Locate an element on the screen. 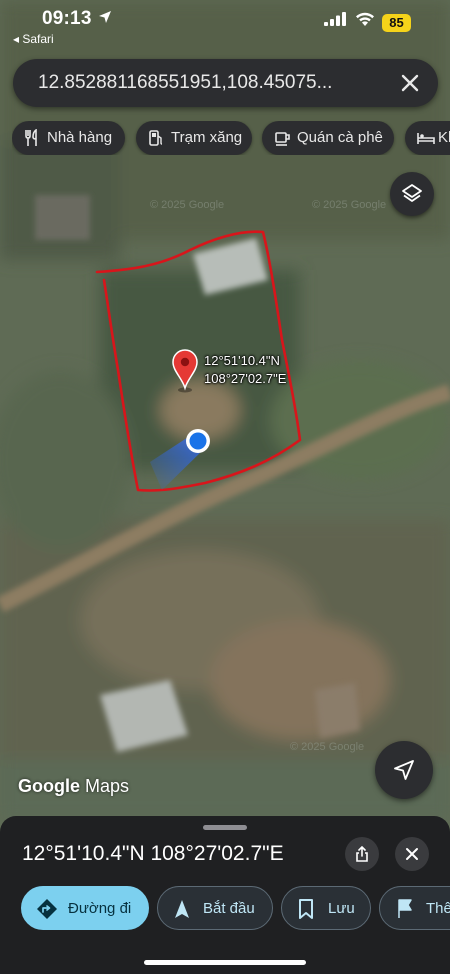 The width and height of the screenshot is (450, 974). pin-latitude: 12°51'10.4"N is located at coordinates (242, 360).